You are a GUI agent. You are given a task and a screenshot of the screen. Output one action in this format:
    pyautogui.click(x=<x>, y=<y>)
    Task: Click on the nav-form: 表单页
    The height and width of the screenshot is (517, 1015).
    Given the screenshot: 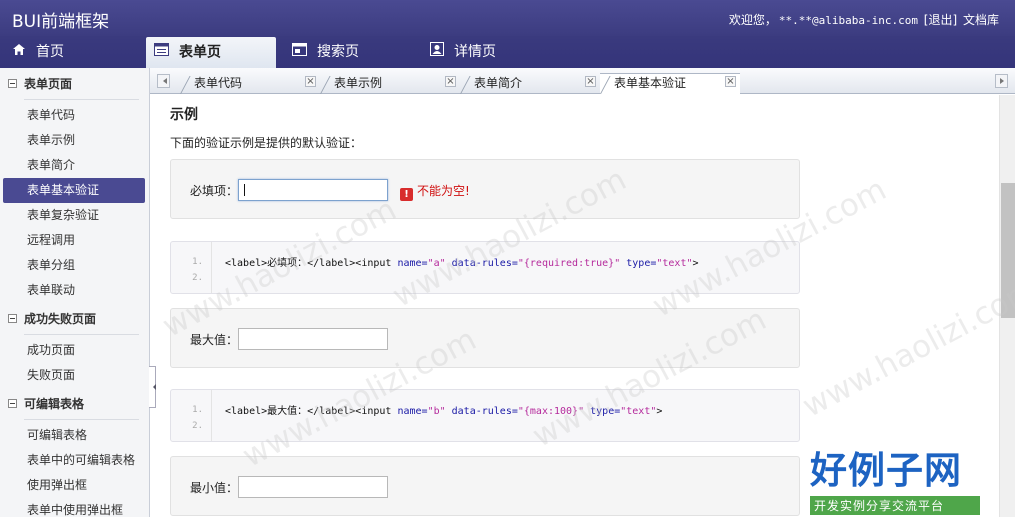 What is the action you would take?
    pyautogui.click(x=211, y=52)
    